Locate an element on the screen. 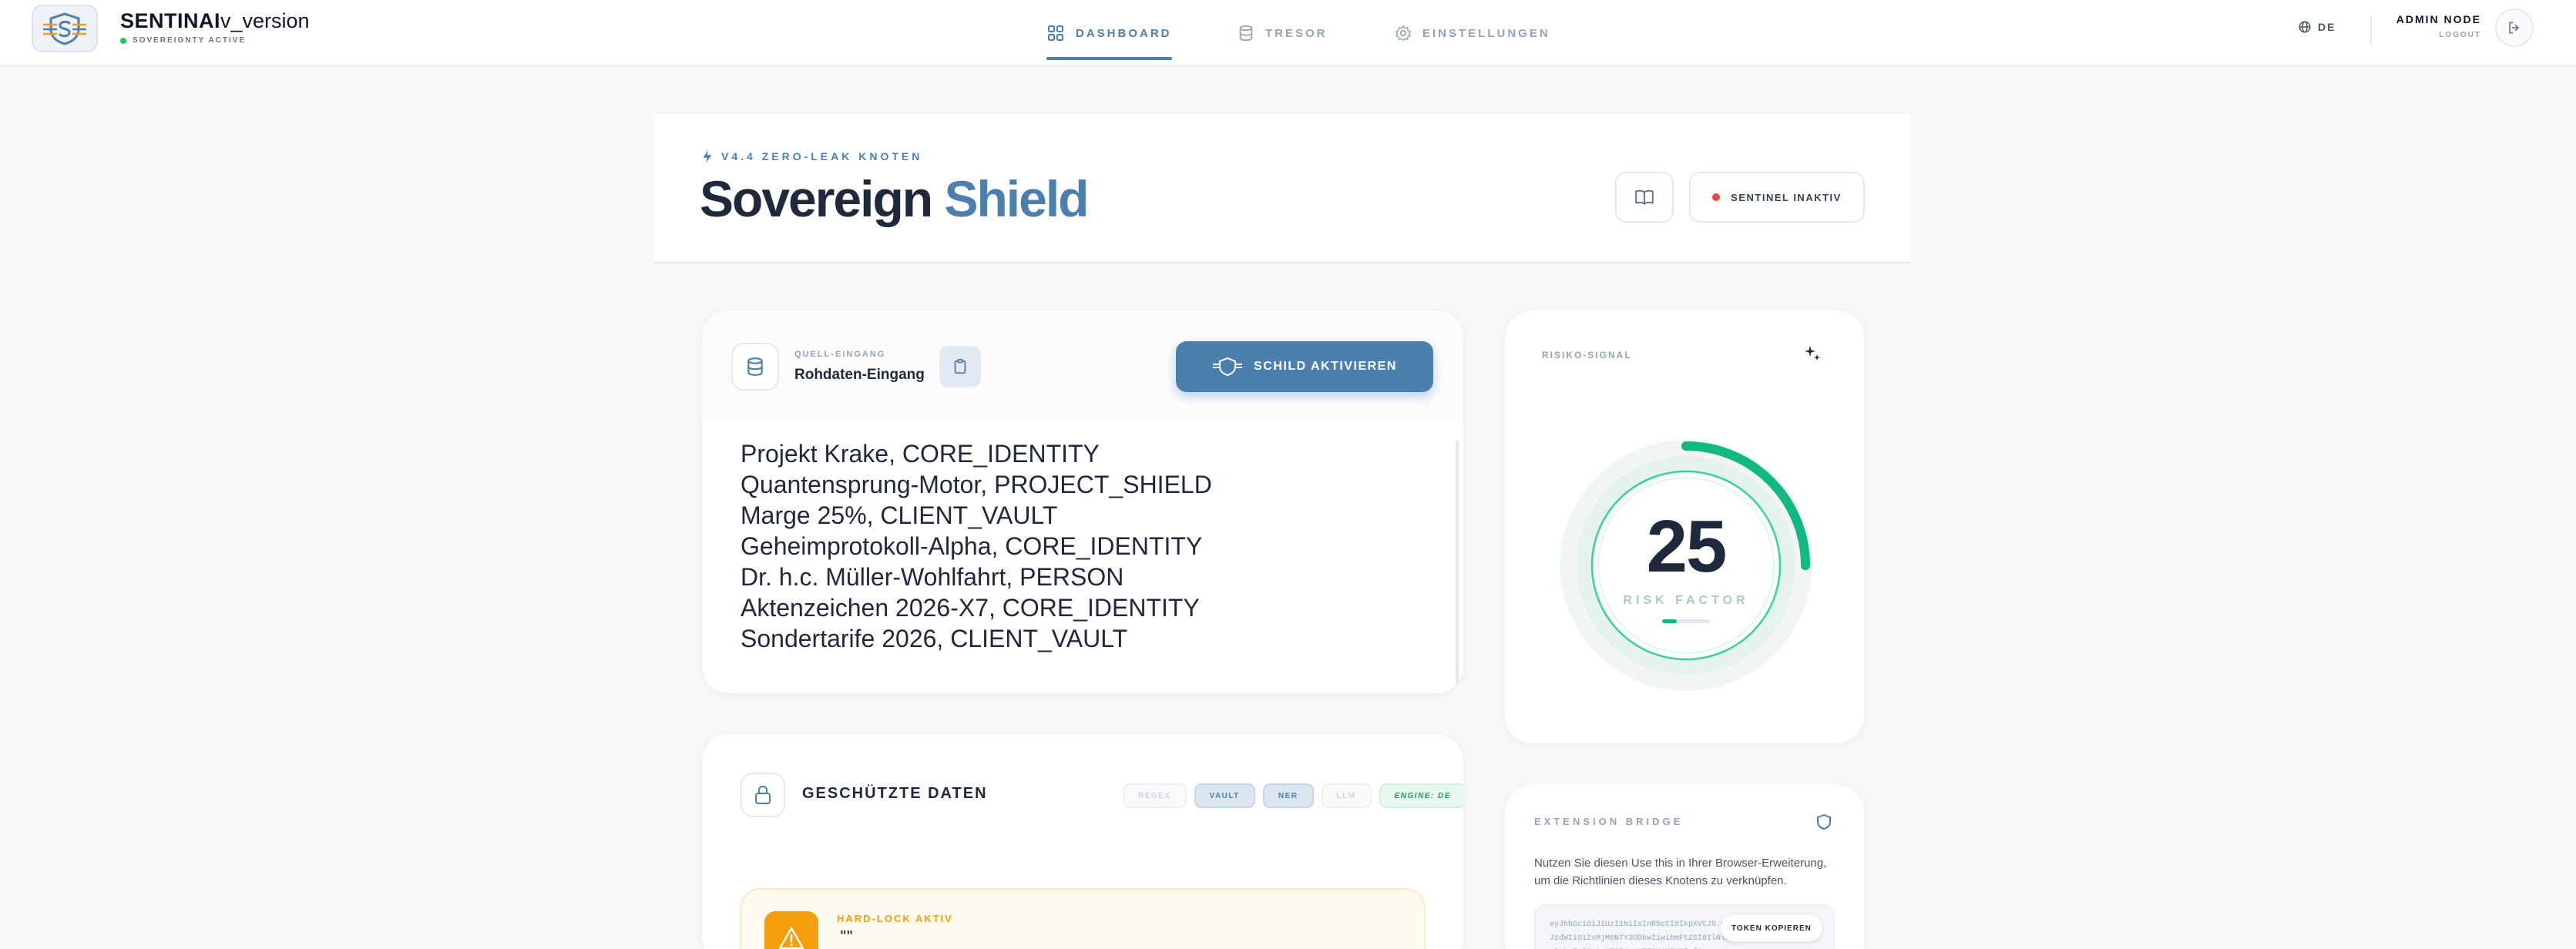  chip-regex: REGEX is located at coordinates (1155, 795).